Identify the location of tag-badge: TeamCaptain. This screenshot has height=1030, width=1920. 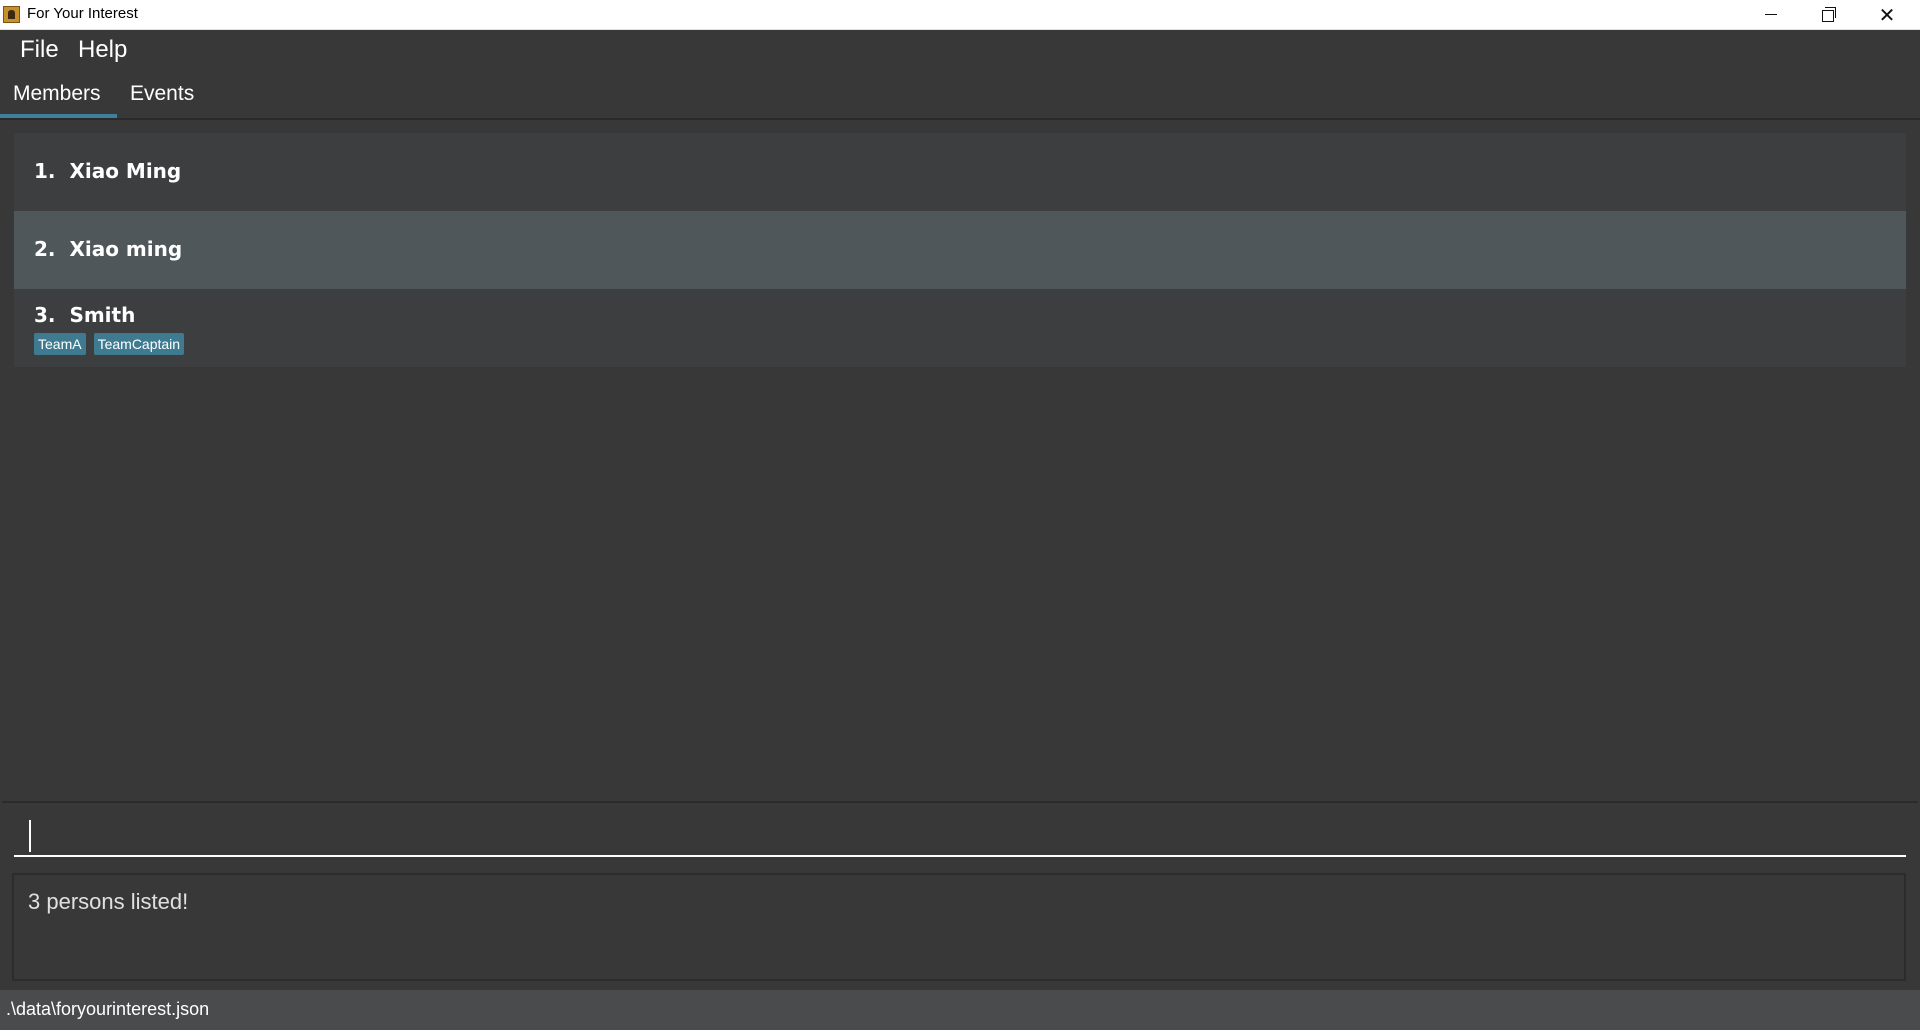
(139, 344).